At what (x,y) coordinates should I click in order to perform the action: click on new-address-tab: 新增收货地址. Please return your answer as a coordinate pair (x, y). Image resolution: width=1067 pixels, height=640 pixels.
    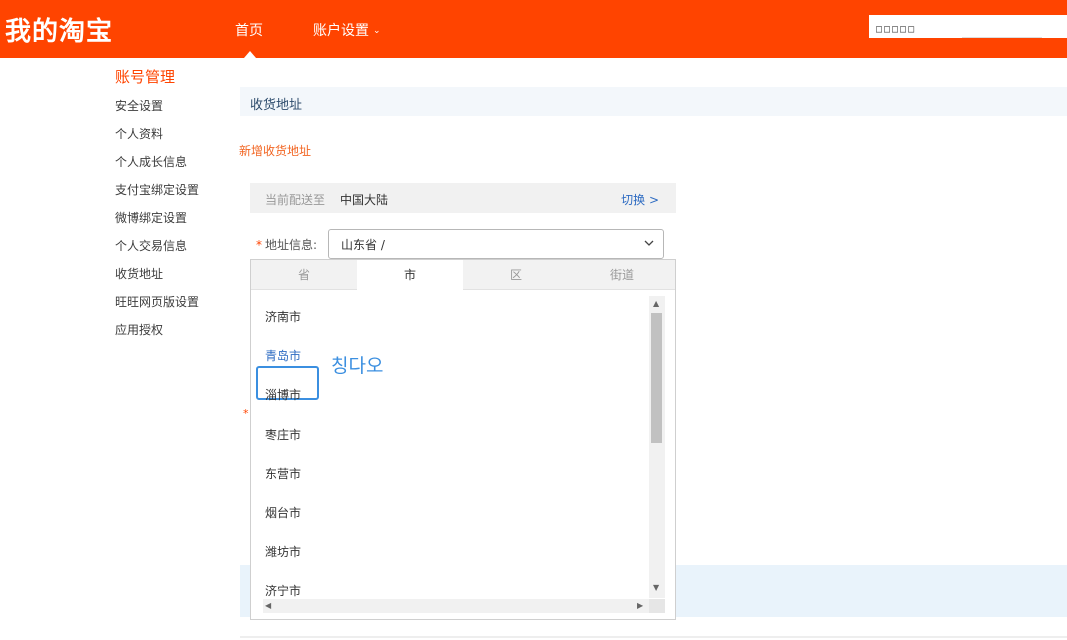
    Looking at the image, I should click on (275, 150).